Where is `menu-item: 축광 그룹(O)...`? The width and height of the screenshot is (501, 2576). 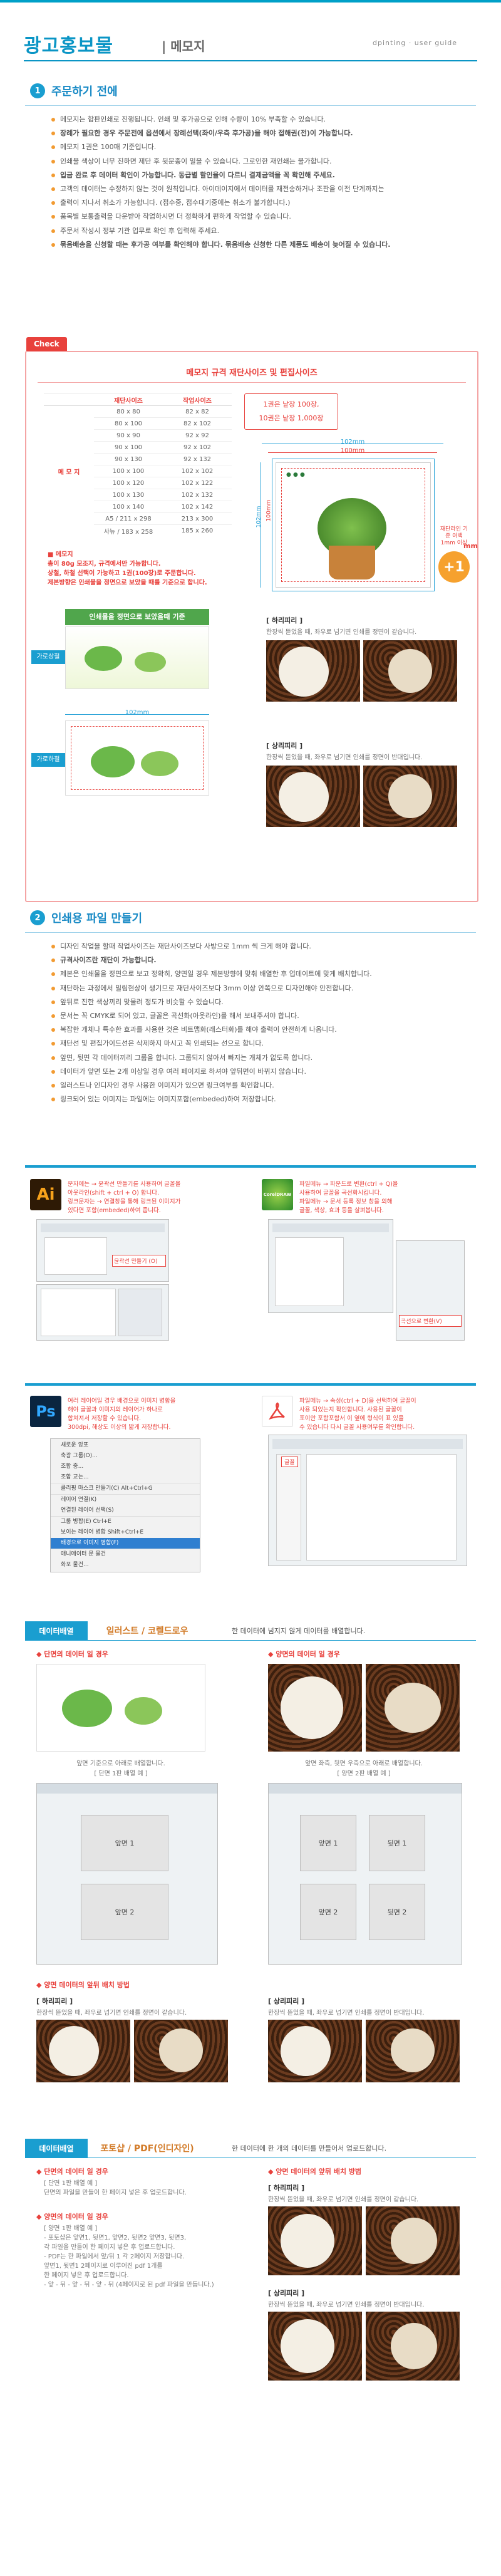 menu-item: 축광 그룹(O)... is located at coordinates (125, 1456).